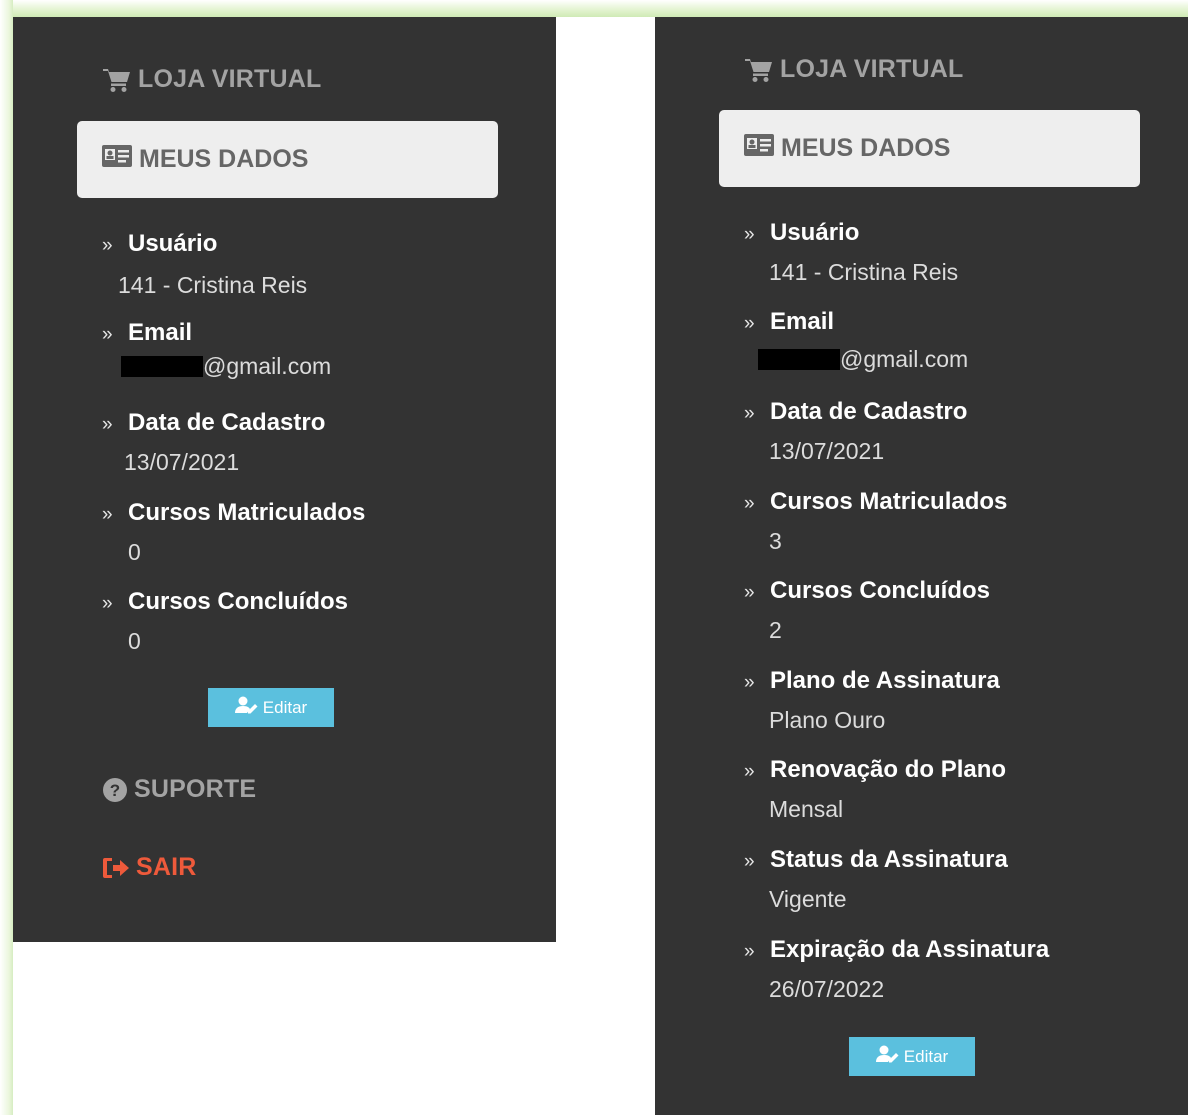 The width and height of the screenshot is (1188, 1115). Describe the element at coordinates (116, 868) in the screenshot. I see `sign-out-icon` at that location.